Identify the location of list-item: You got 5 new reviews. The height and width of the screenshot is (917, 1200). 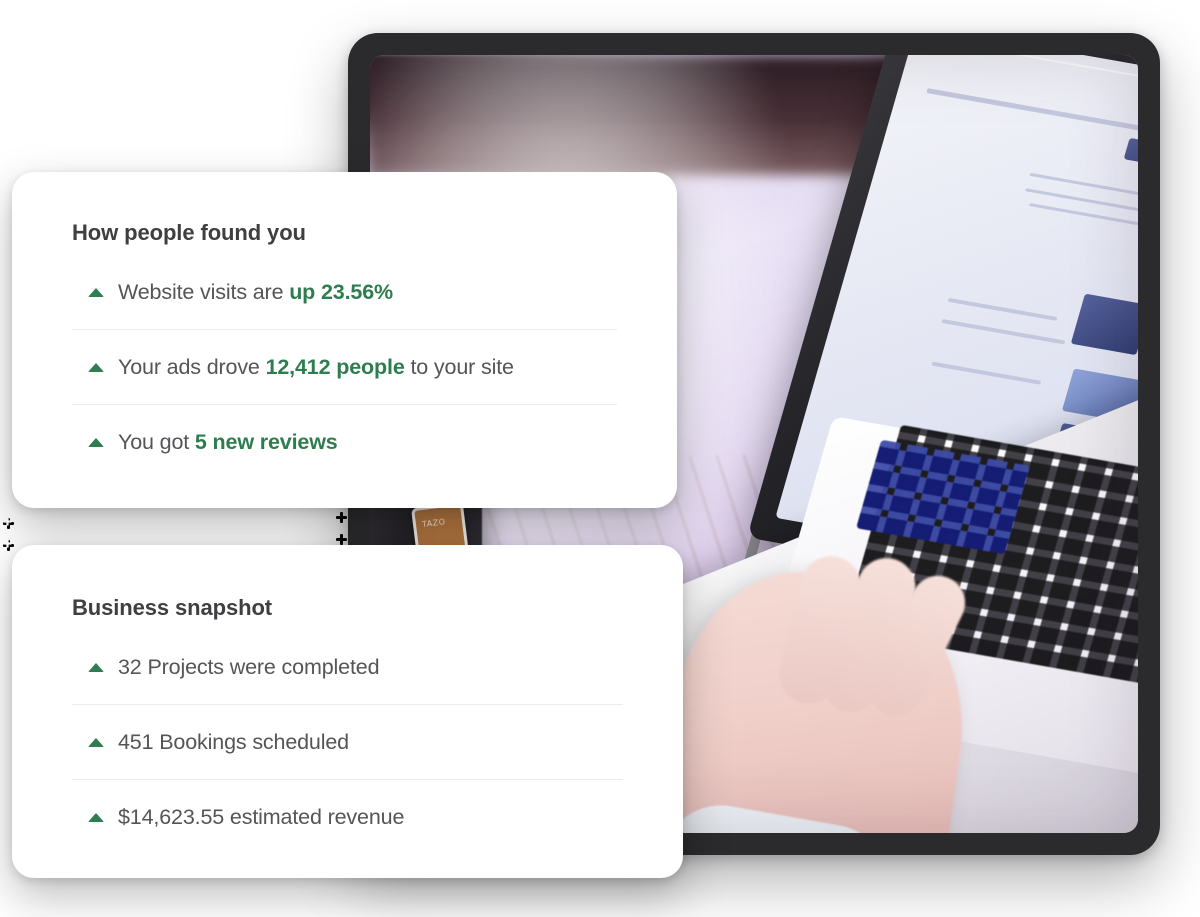
(344, 441).